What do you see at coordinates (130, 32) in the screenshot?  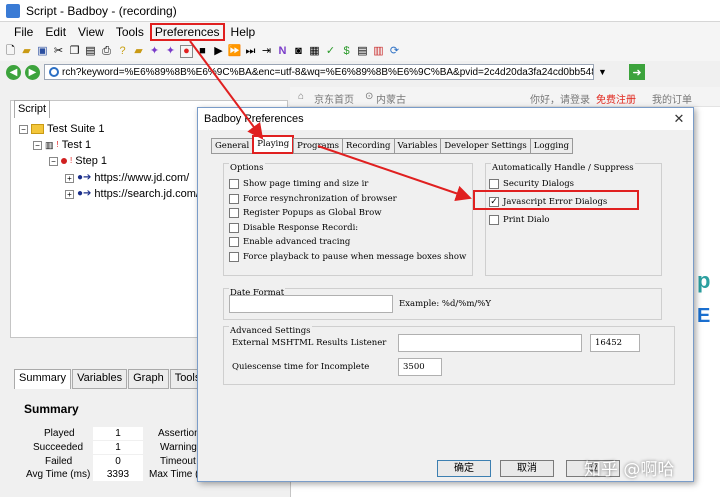 I see `menu-tools: Tools` at bounding box center [130, 32].